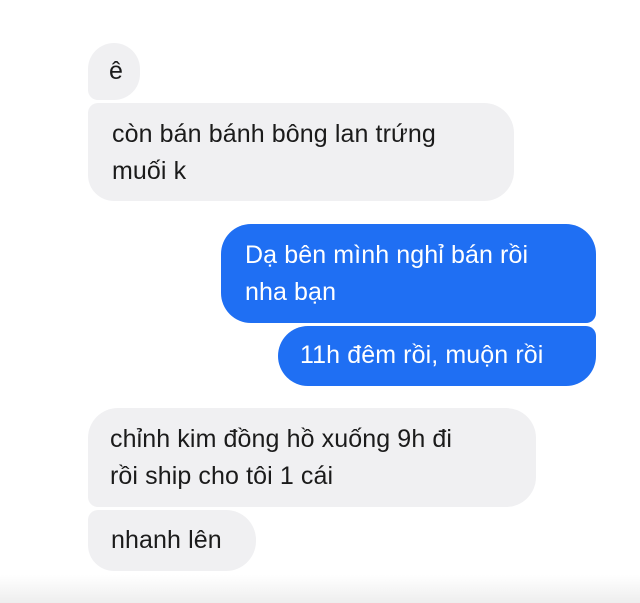 The height and width of the screenshot is (603, 640). I want to click on outgoing-message-bubble: 11h đêm rồi, muộn rồi, so click(437, 356).